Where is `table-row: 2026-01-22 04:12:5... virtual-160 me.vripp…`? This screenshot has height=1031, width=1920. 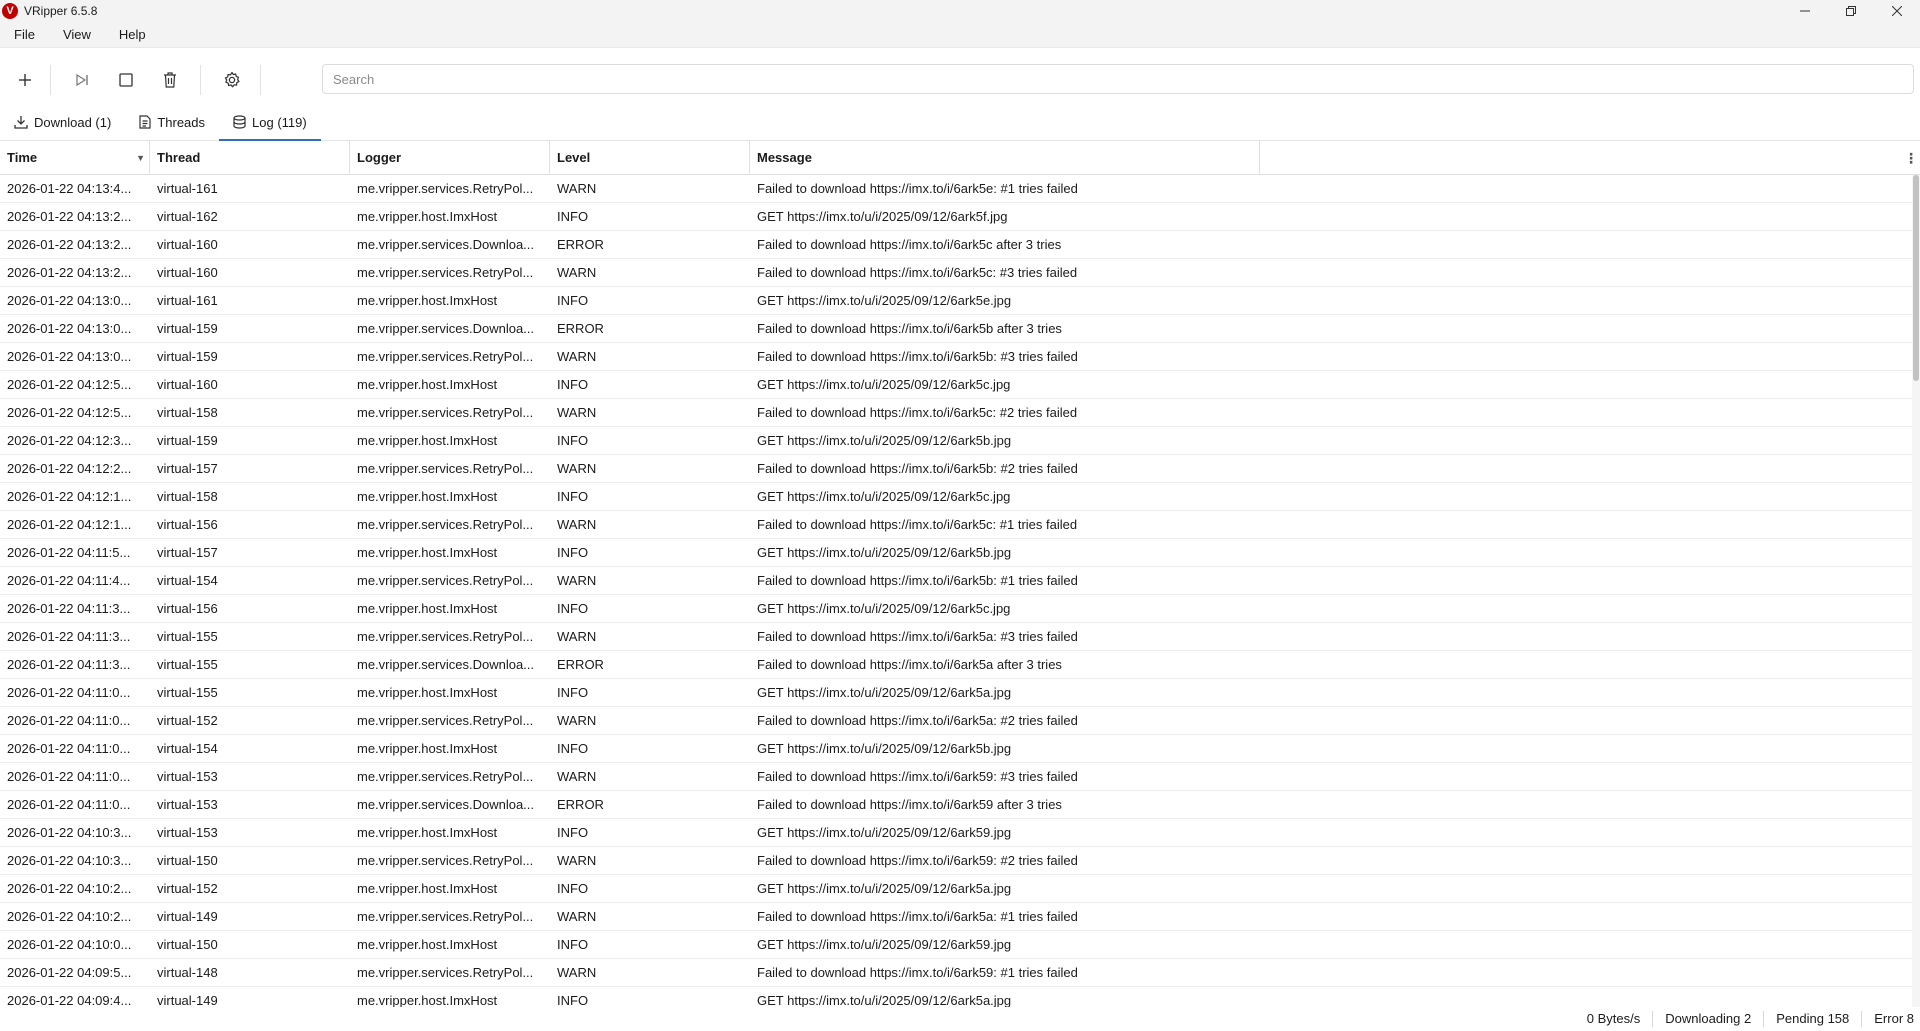
table-row: 2026-01-22 04:12:5... virtual-160 me.vripp… is located at coordinates (960, 385).